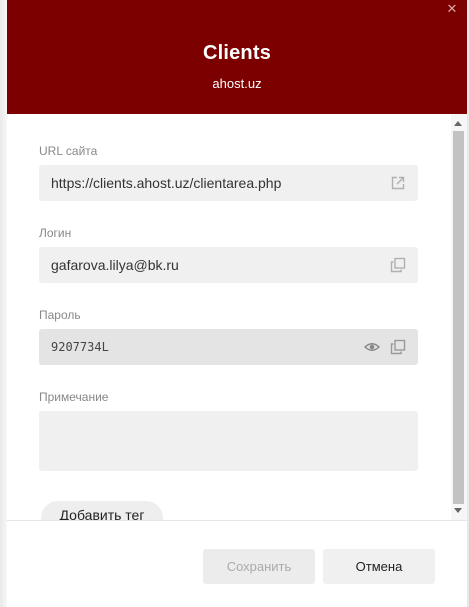  I want to click on login-label: Логин, so click(55, 233).